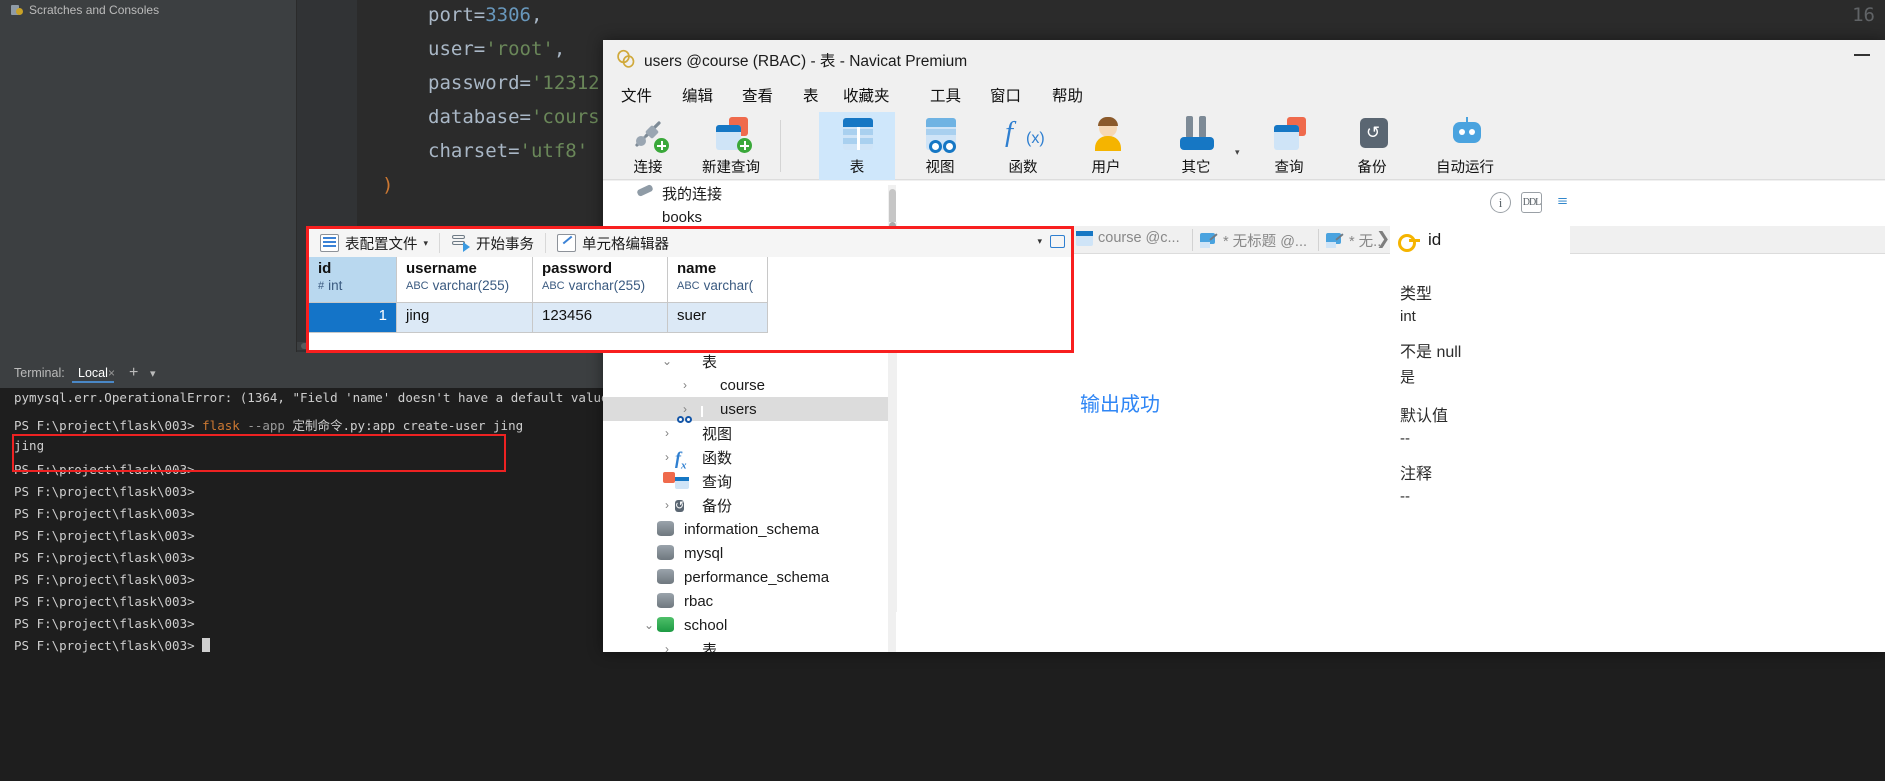  Describe the element at coordinates (1209, 240) in the screenshot. I see `query-icon` at that location.